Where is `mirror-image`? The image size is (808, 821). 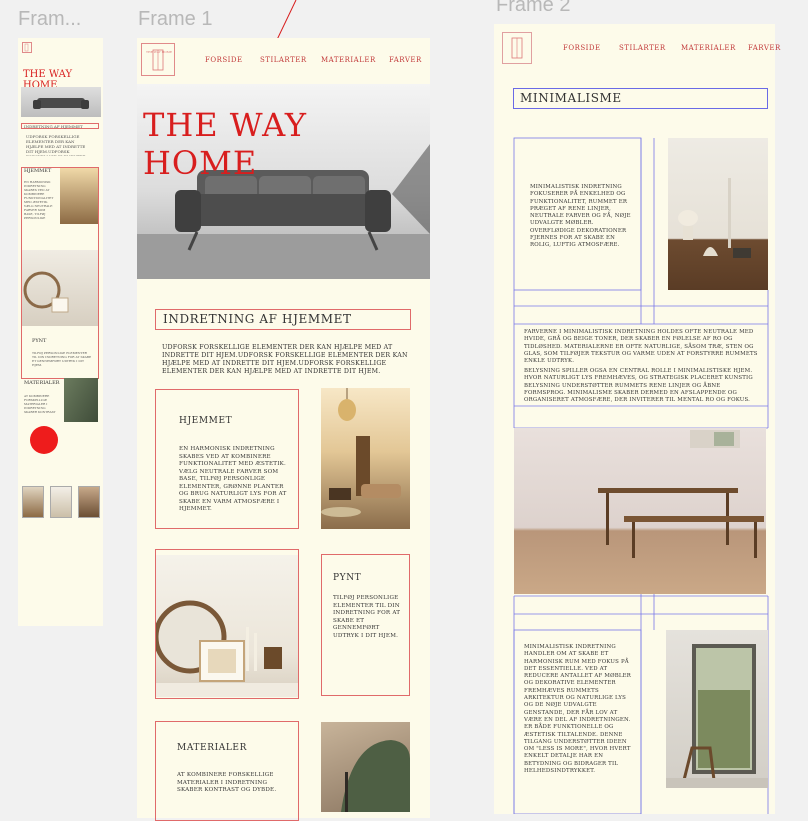
mirror-image is located at coordinates (227, 626).